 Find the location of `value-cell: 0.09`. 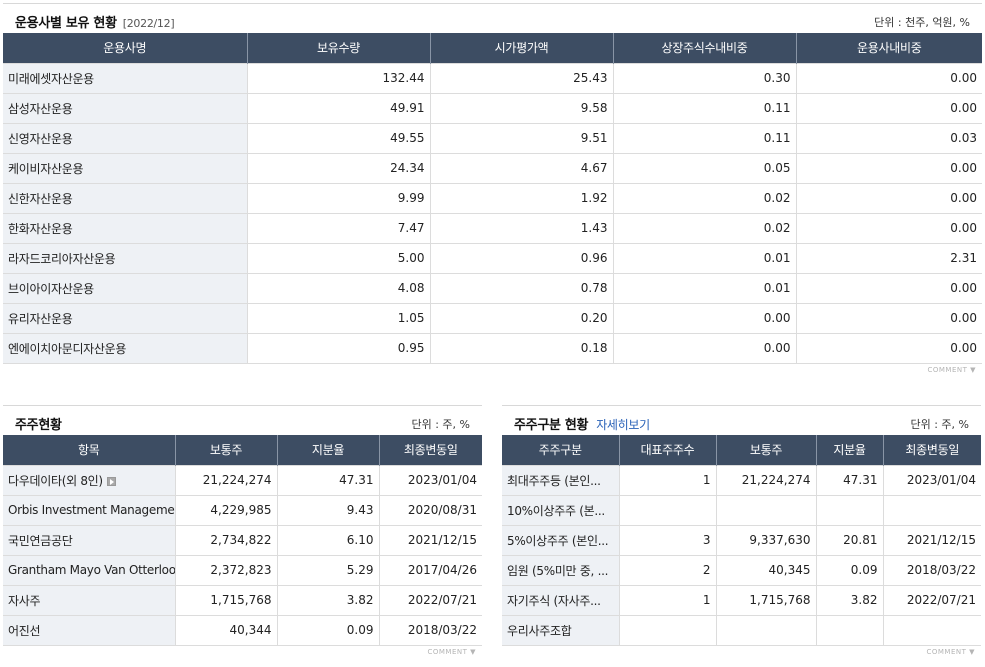

value-cell: 0.09 is located at coordinates (327, 630).